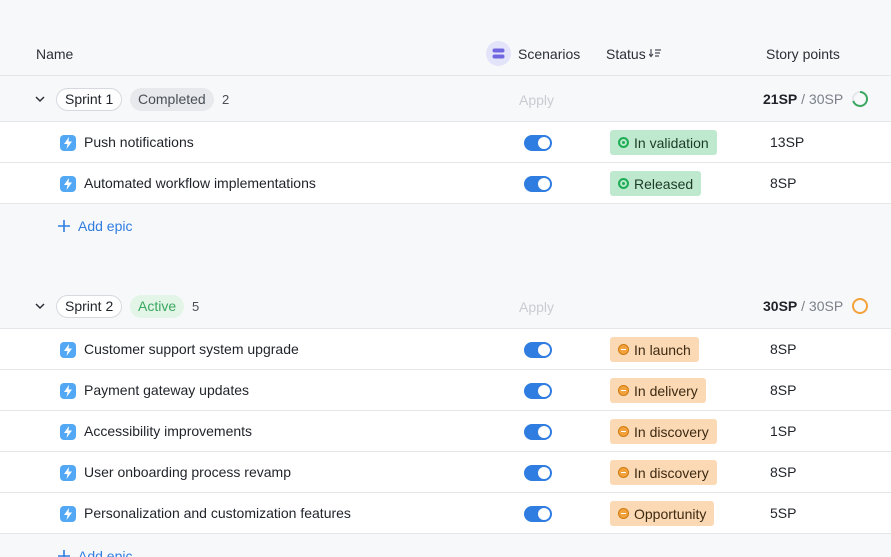  What do you see at coordinates (187, 472) in the screenshot?
I see `epic-title: User onboarding process revamp` at bounding box center [187, 472].